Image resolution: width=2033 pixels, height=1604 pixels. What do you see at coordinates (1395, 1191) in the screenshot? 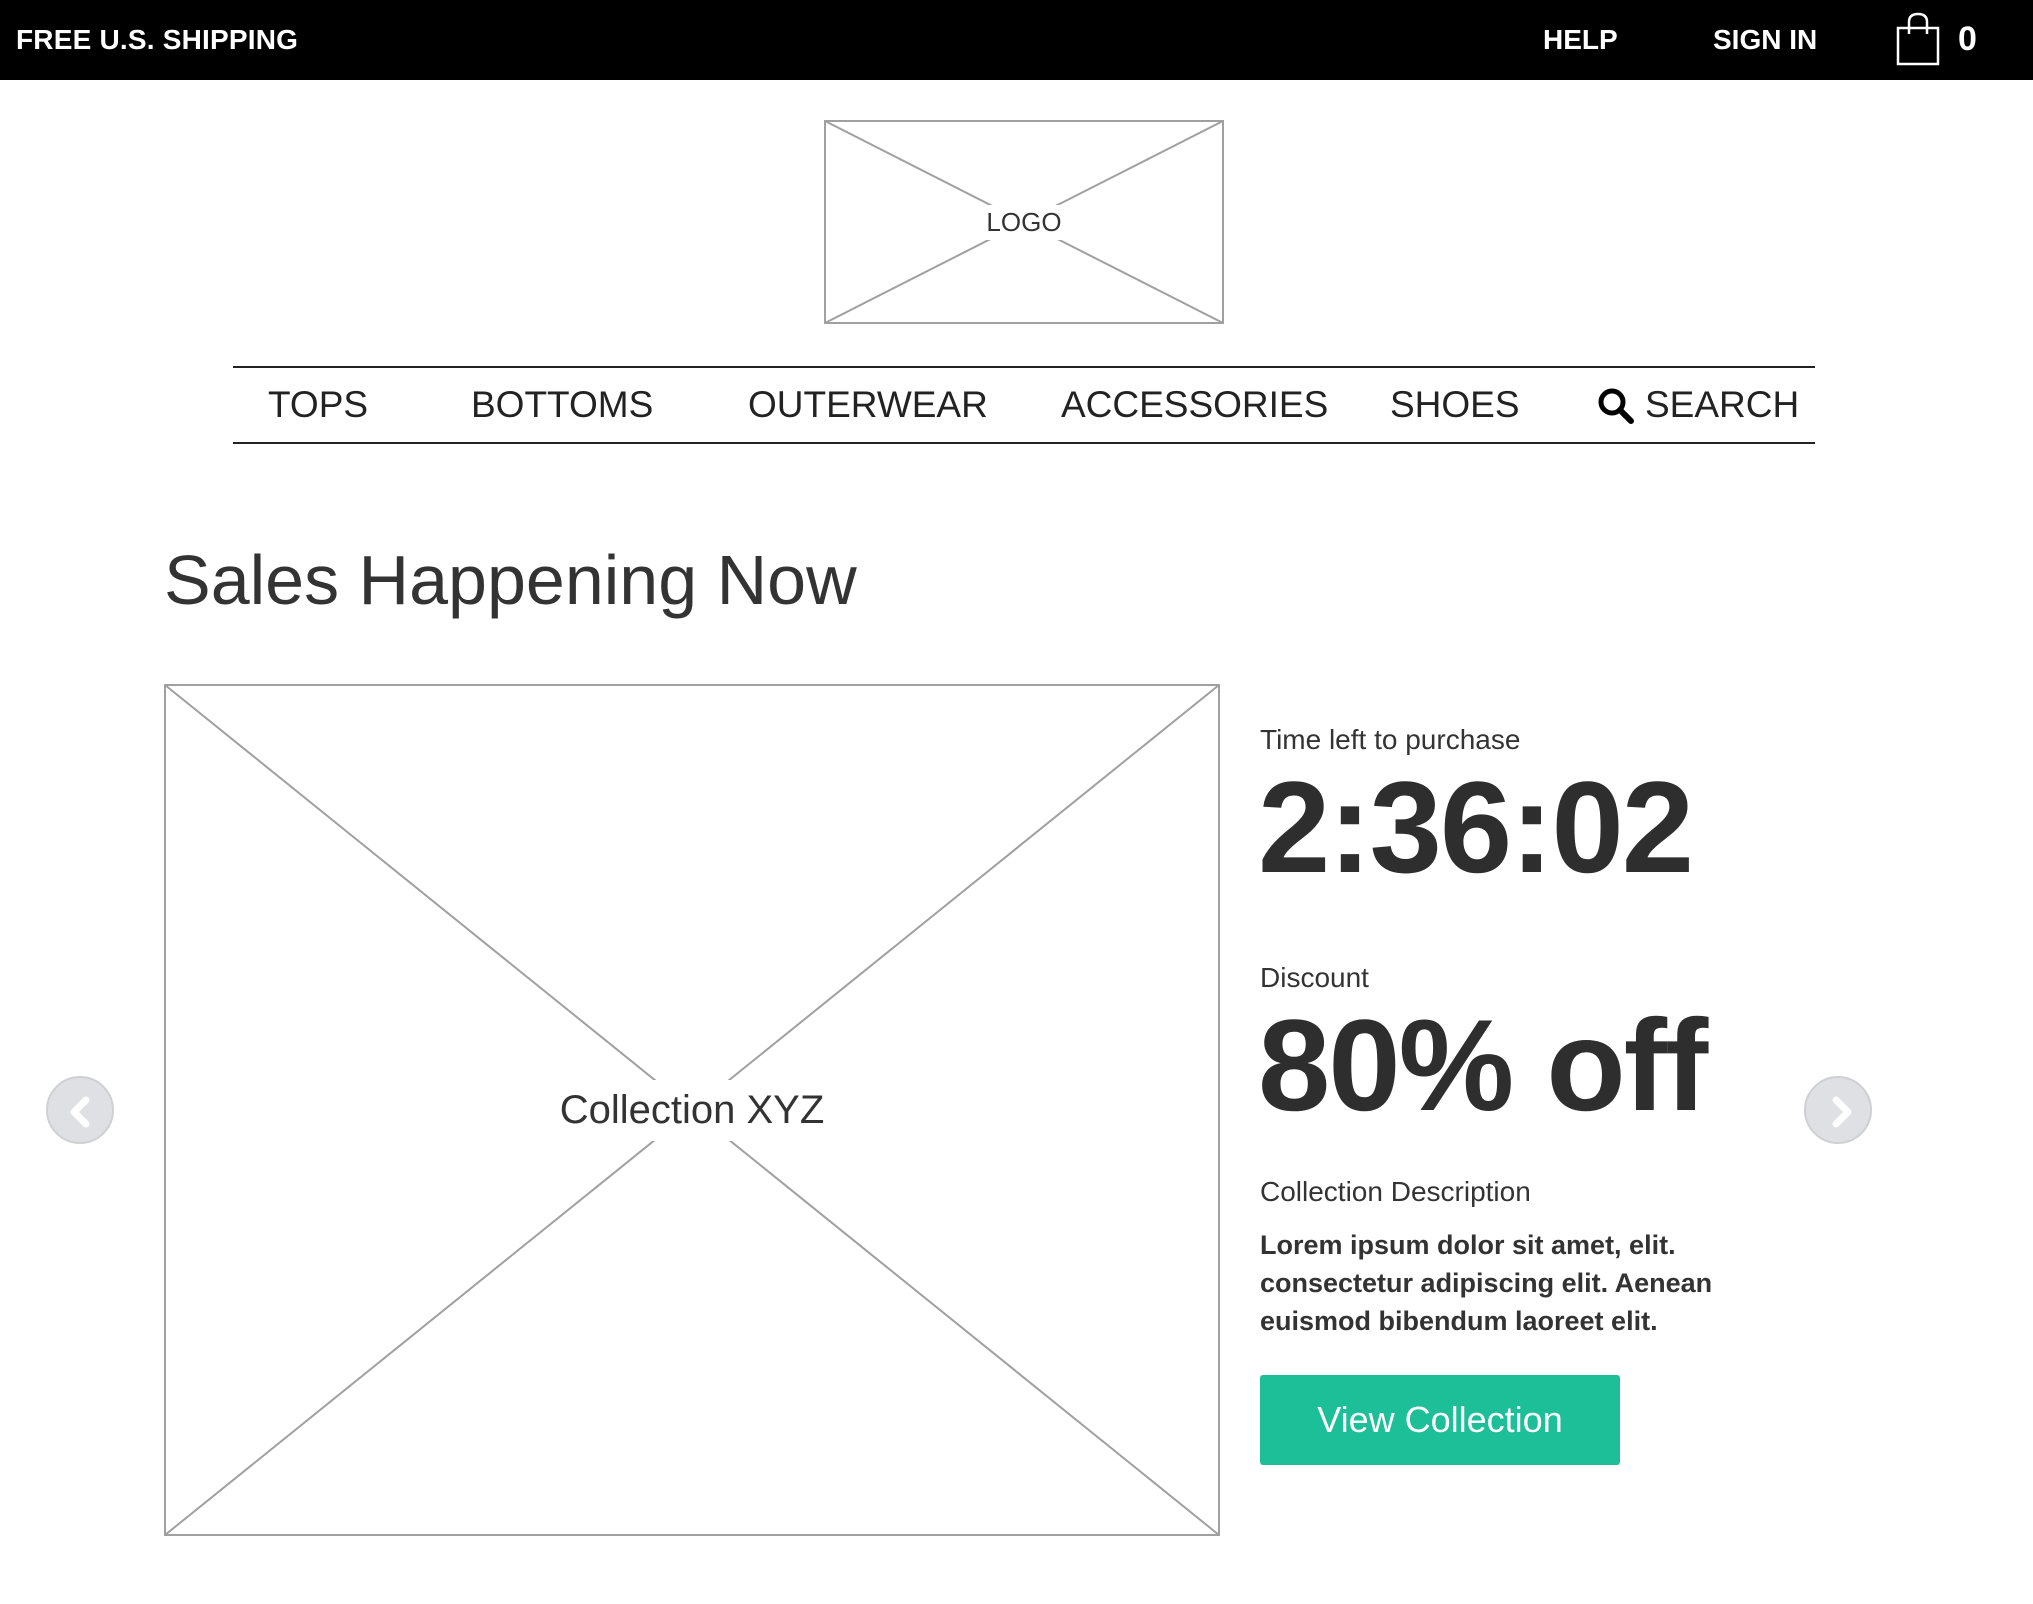
I see `collection-description-label: Collection Description` at bounding box center [1395, 1191].